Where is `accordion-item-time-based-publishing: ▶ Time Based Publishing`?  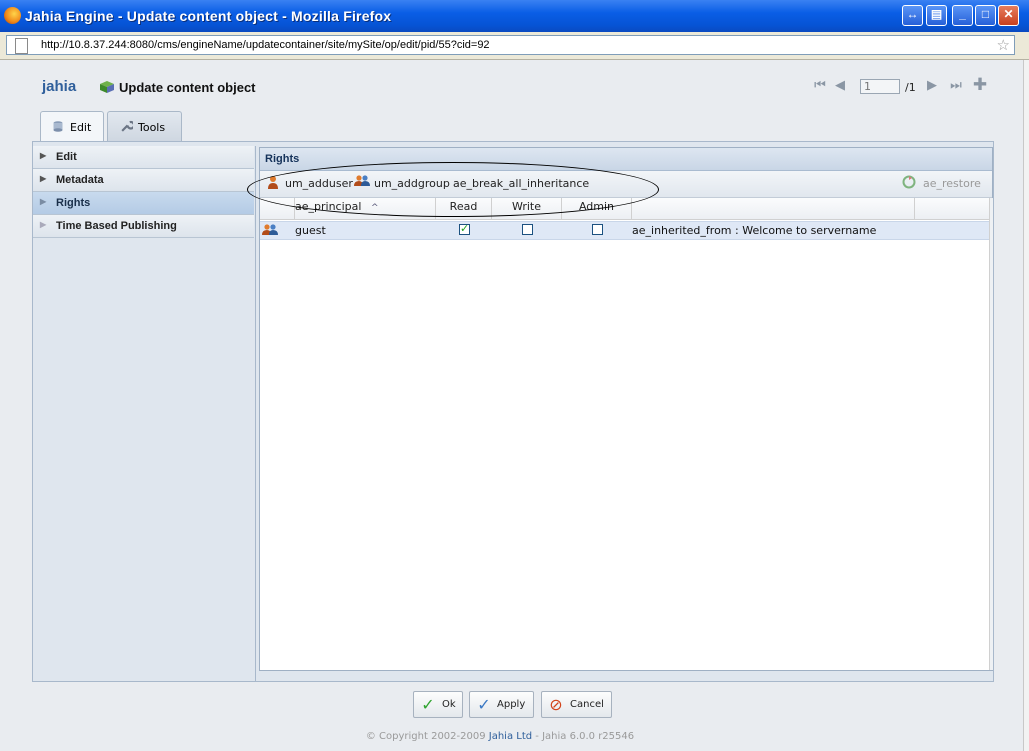
accordion-item-time-based-publishing: ▶ Time Based Publishing is located at coordinates (143, 226).